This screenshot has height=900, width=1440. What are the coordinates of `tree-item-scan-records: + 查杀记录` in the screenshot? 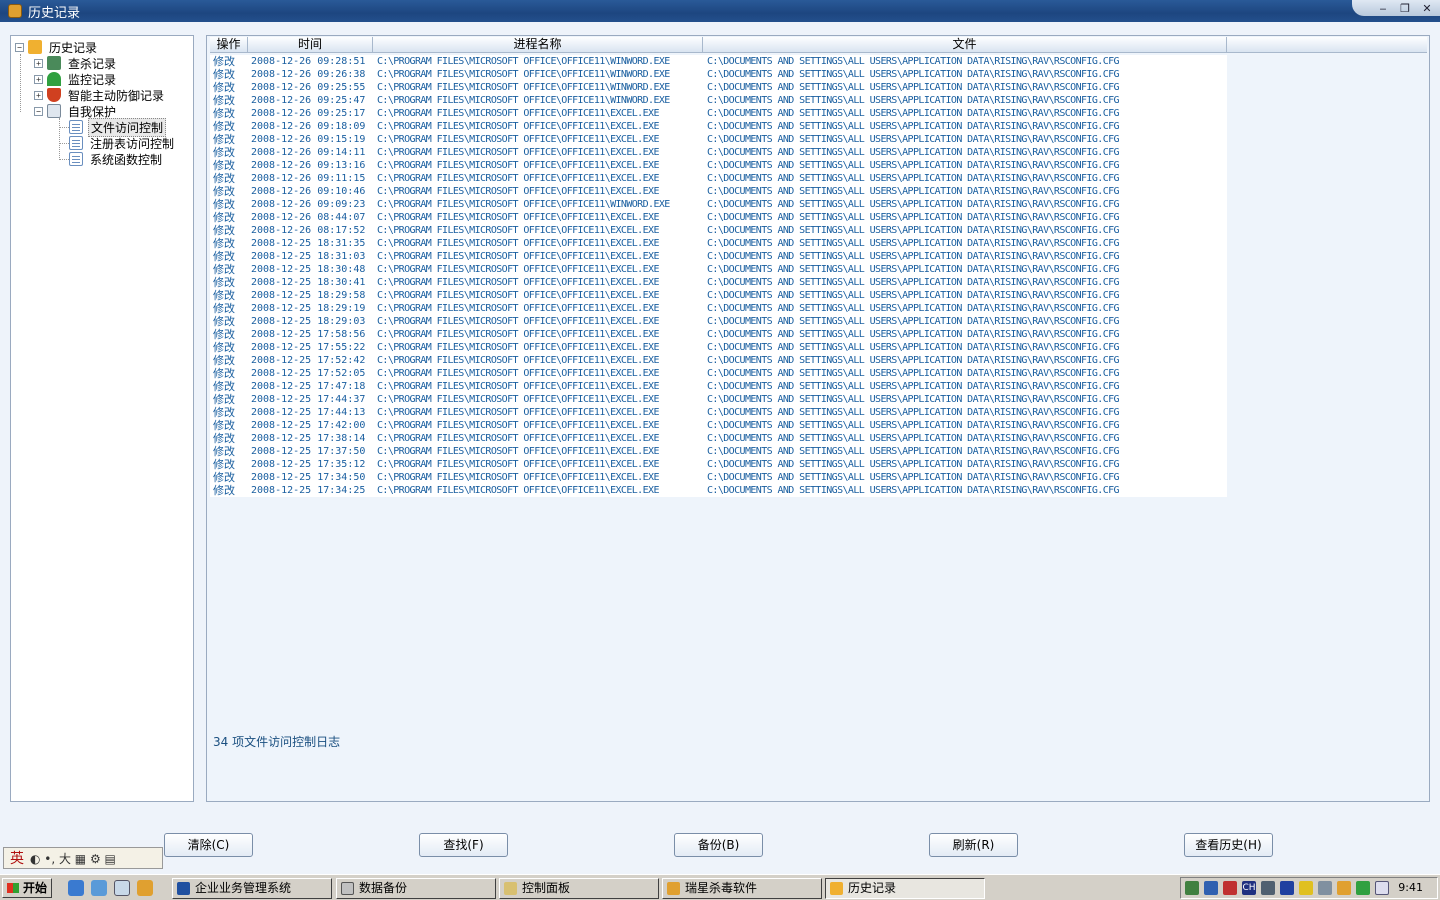 It's located at (76, 63).